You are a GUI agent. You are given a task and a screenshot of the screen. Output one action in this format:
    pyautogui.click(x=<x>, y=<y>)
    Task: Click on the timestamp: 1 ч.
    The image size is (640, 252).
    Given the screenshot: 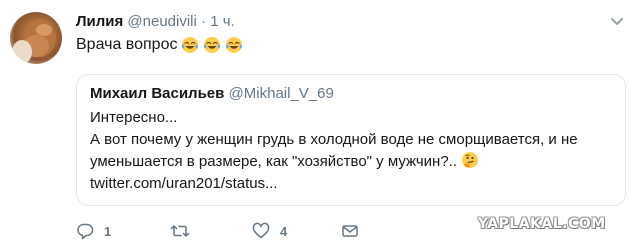 What is the action you would take?
    pyautogui.click(x=222, y=21)
    